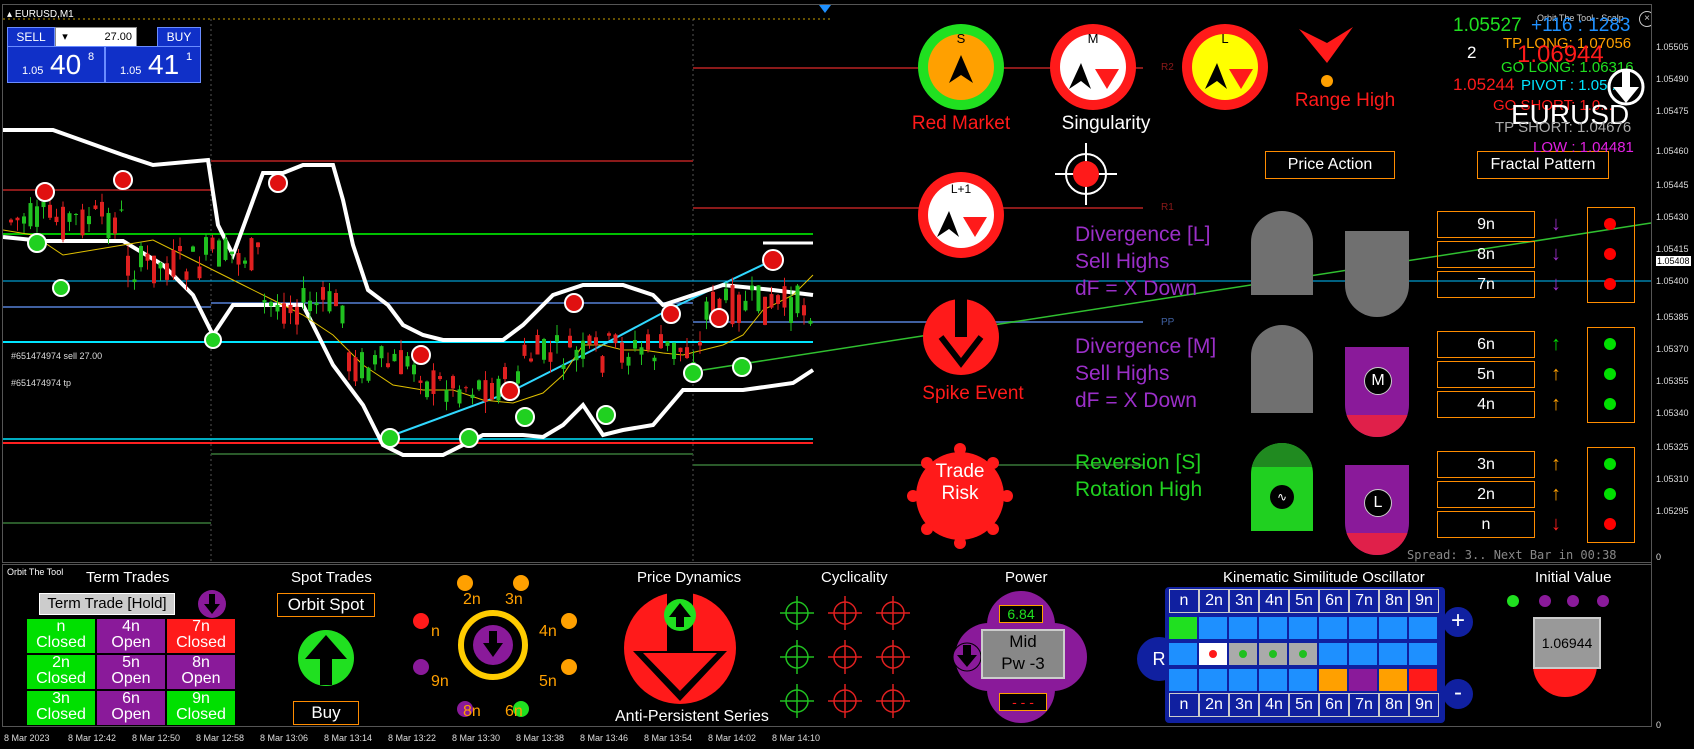 The width and height of the screenshot is (1694, 749). What do you see at coordinates (1023, 702) in the screenshot?
I see `power-dash-value: - - -` at bounding box center [1023, 702].